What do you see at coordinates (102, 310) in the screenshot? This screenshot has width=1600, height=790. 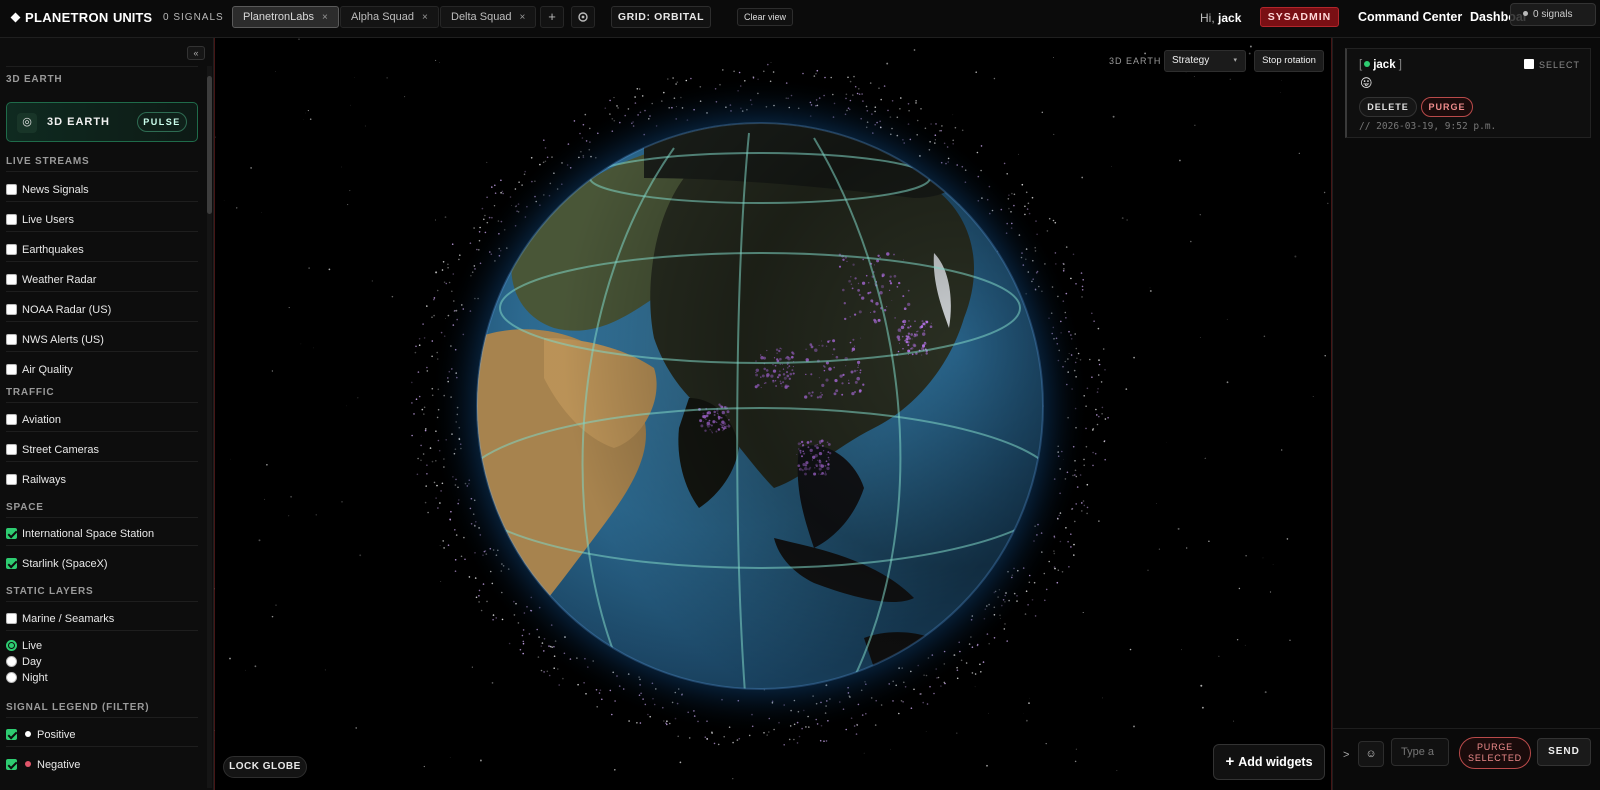 I see `layer-noaa-radar: NOAA Radar (US)` at bounding box center [102, 310].